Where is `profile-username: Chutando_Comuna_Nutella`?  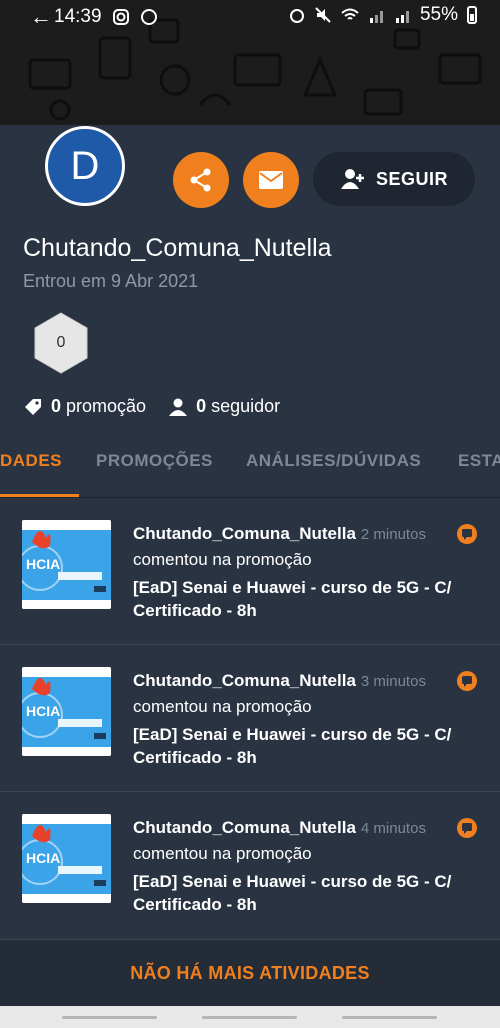
profile-username: Chutando_Comuna_Nutella is located at coordinates (177, 248).